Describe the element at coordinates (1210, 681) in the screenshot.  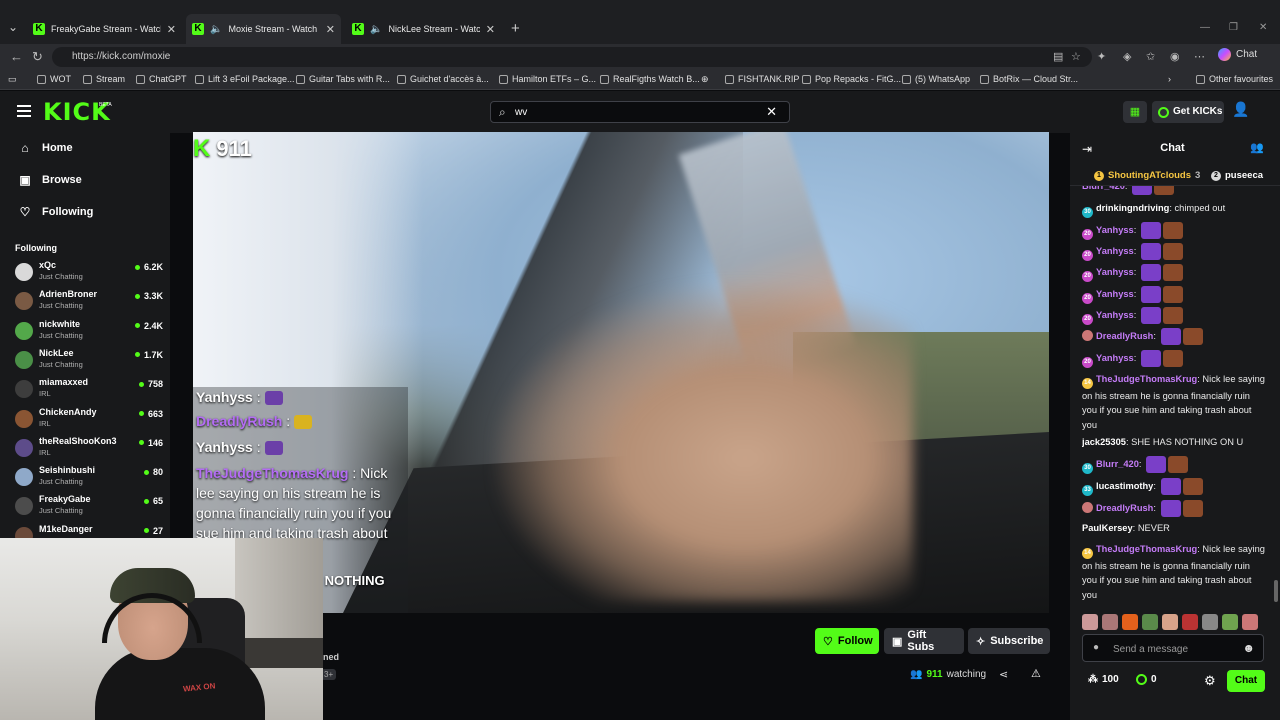
I see `chat-settings-icon: ⚙` at that location.